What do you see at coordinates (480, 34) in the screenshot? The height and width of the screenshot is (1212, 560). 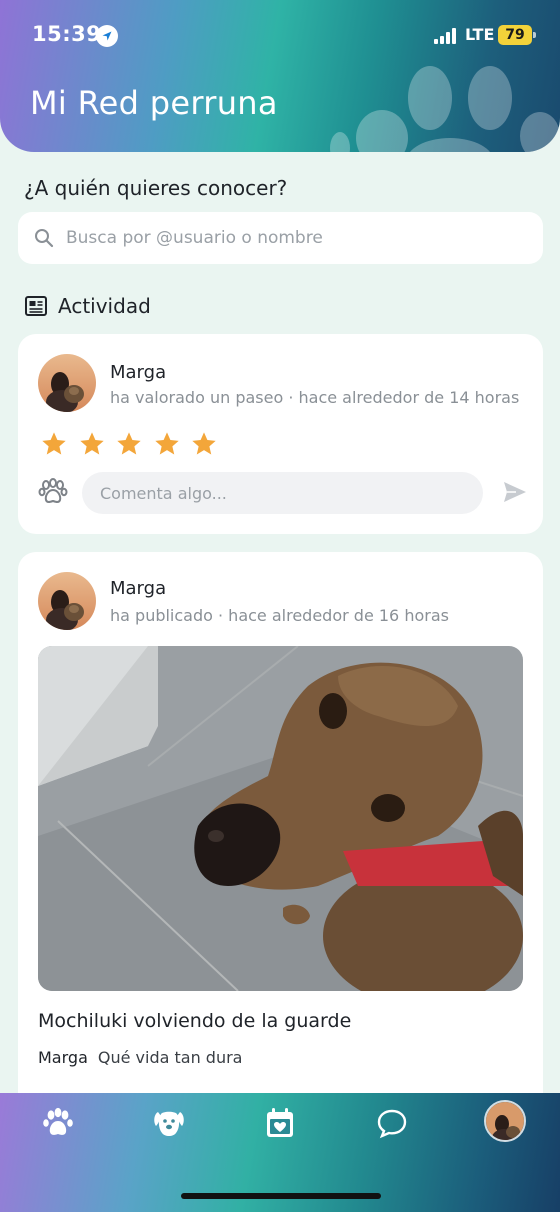 I see `network-type: LTE` at bounding box center [480, 34].